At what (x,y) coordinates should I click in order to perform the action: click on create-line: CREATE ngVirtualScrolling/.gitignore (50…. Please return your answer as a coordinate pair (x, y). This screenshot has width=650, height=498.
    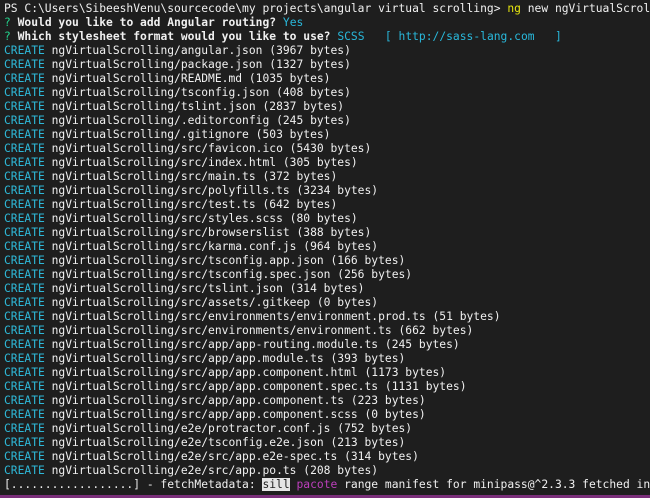
    Looking at the image, I should click on (327, 135).